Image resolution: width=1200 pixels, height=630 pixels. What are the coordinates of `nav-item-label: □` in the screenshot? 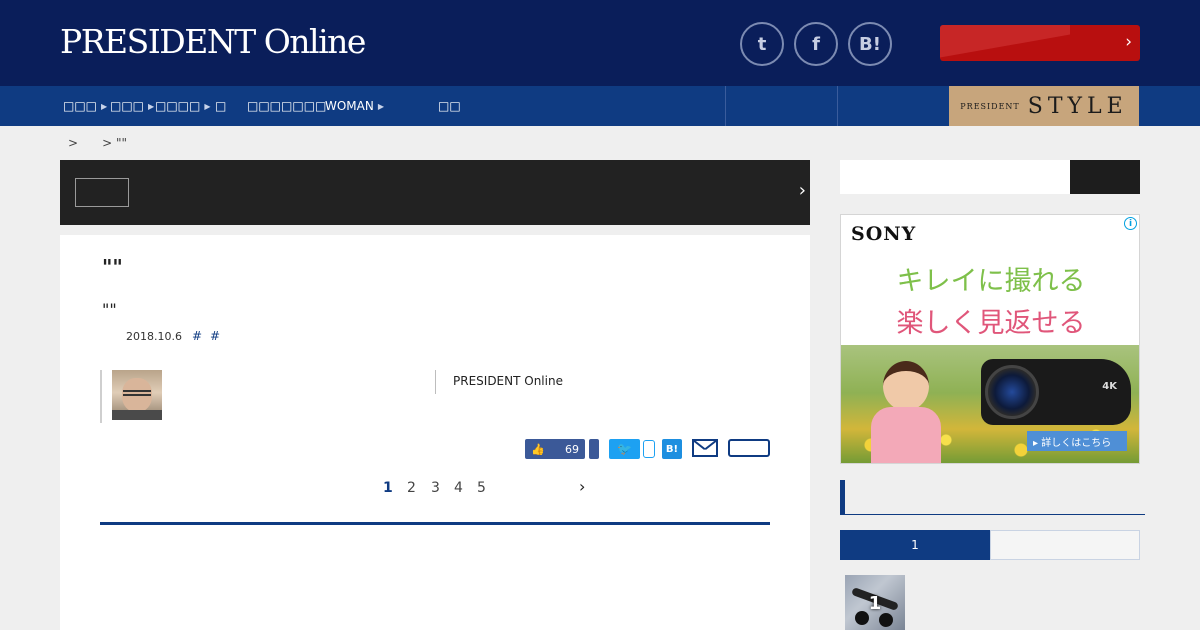 It's located at (221, 106).